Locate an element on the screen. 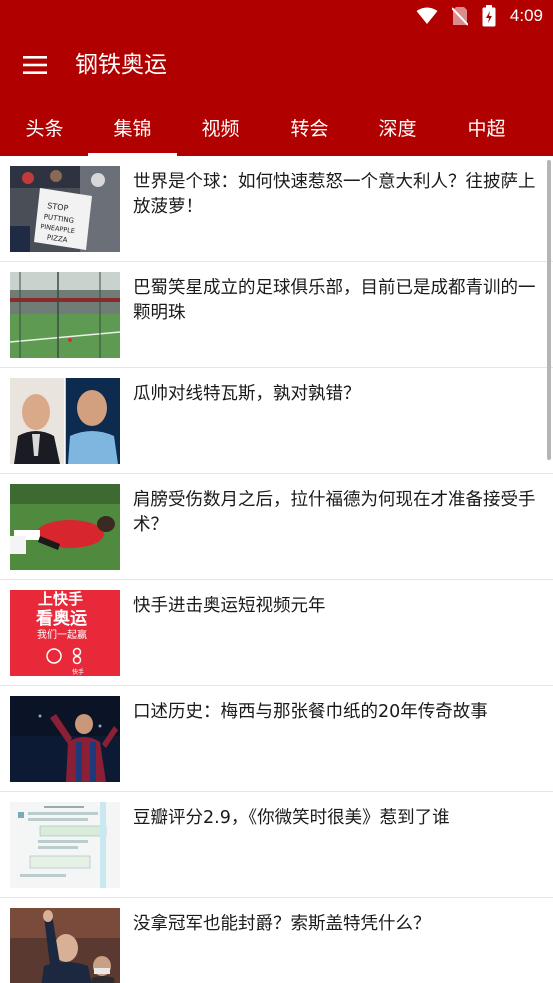 This screenshot has width=553, height=983. app-bar: 钢铁奥运 is located at coordinates (276, 65).